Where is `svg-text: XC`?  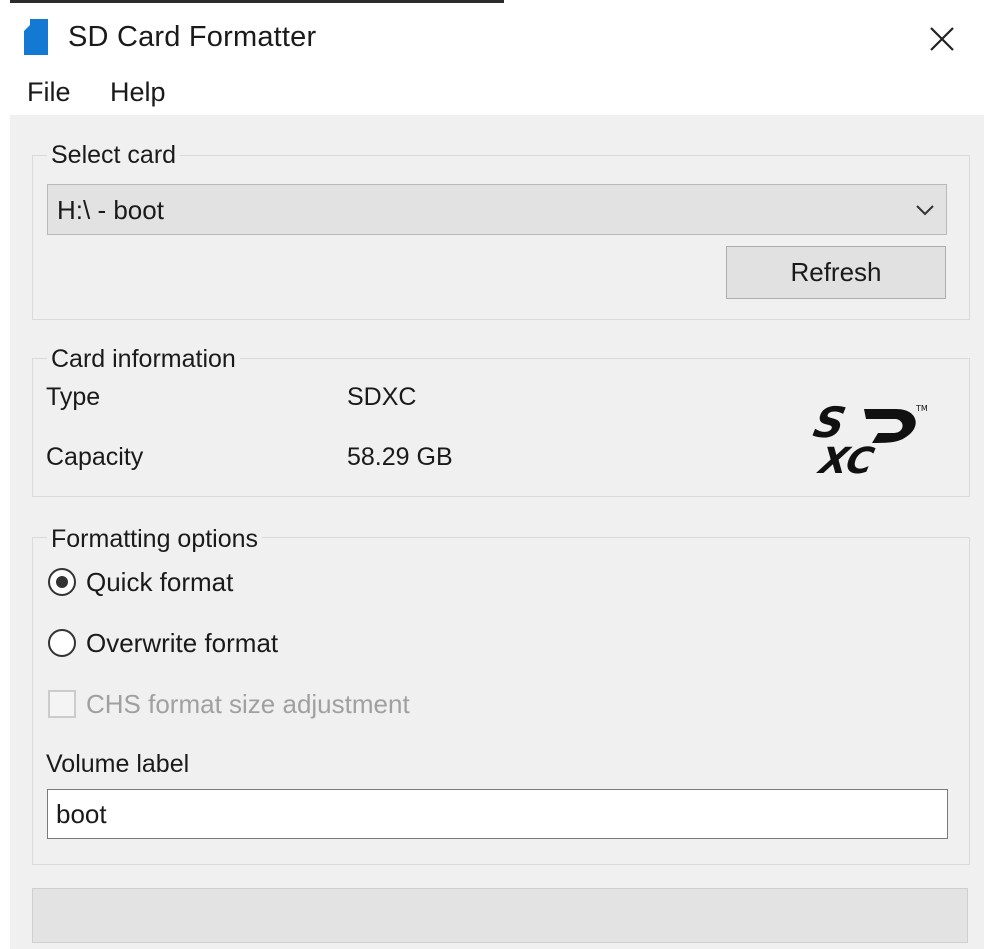 svg-text: XC is located at coordinates (846, 458).